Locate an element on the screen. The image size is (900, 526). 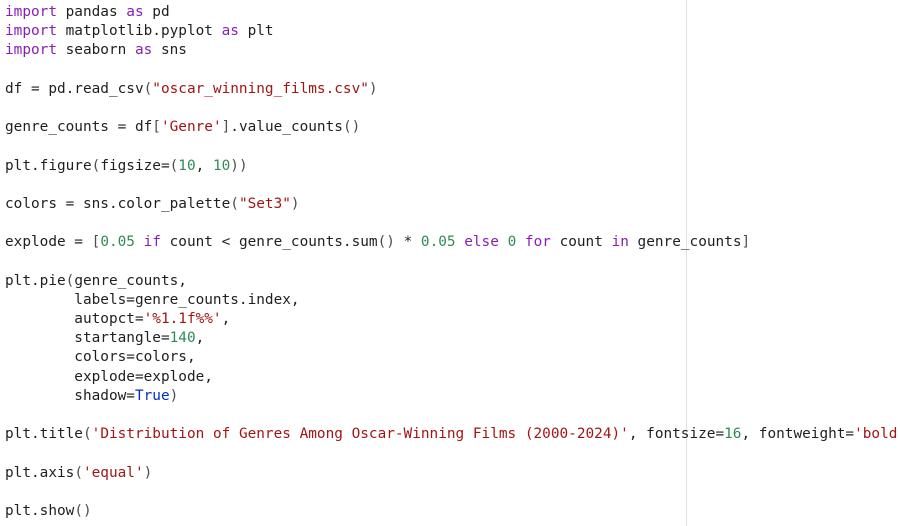
code-token: , fontsize= is located at coordinates (676, 434).